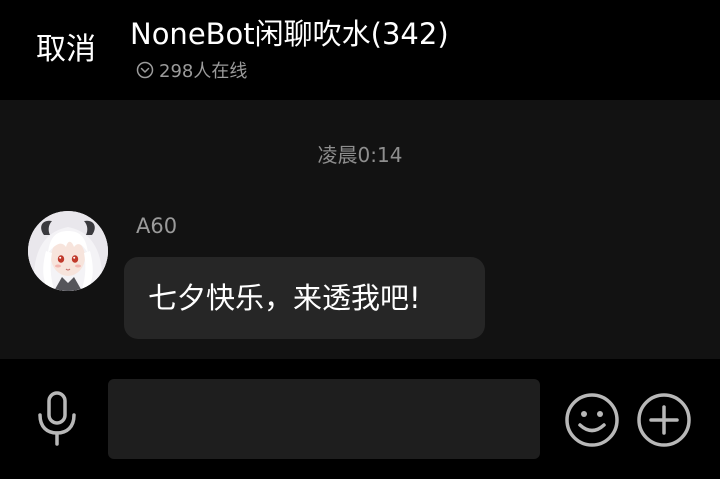 Image resolution: width=720 pixels, height=479 pixels. I want to click on cancel-button: 取消, so click(66, 50).